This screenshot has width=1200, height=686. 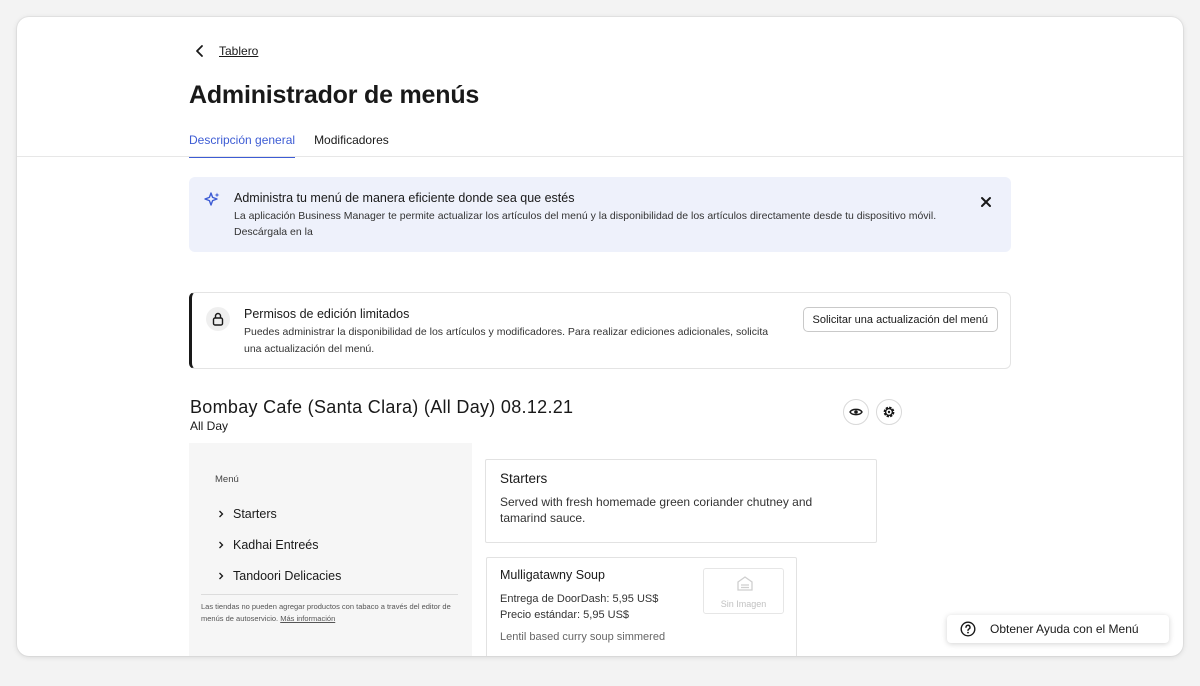 I want to click on sidebar-divider, so click(x=329, y=594).